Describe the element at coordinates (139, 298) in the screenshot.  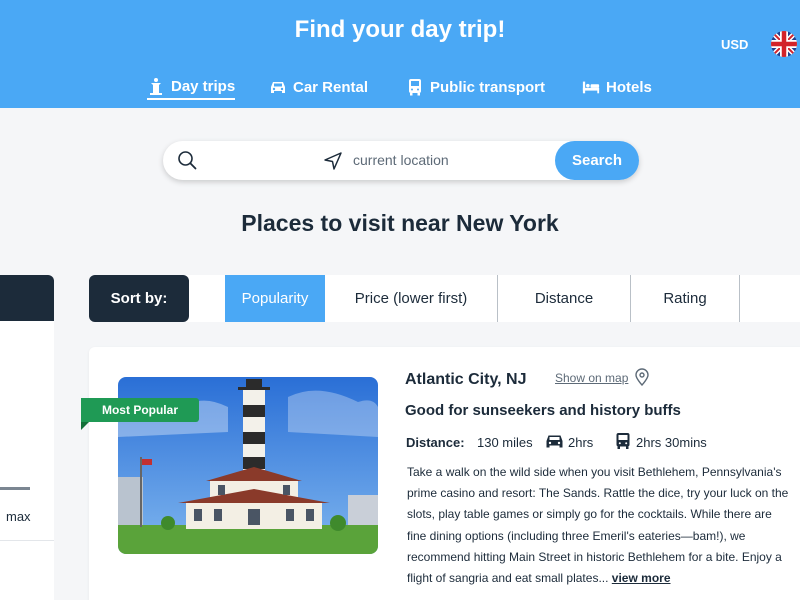
I see `sort-label: Sort by:` at that location.